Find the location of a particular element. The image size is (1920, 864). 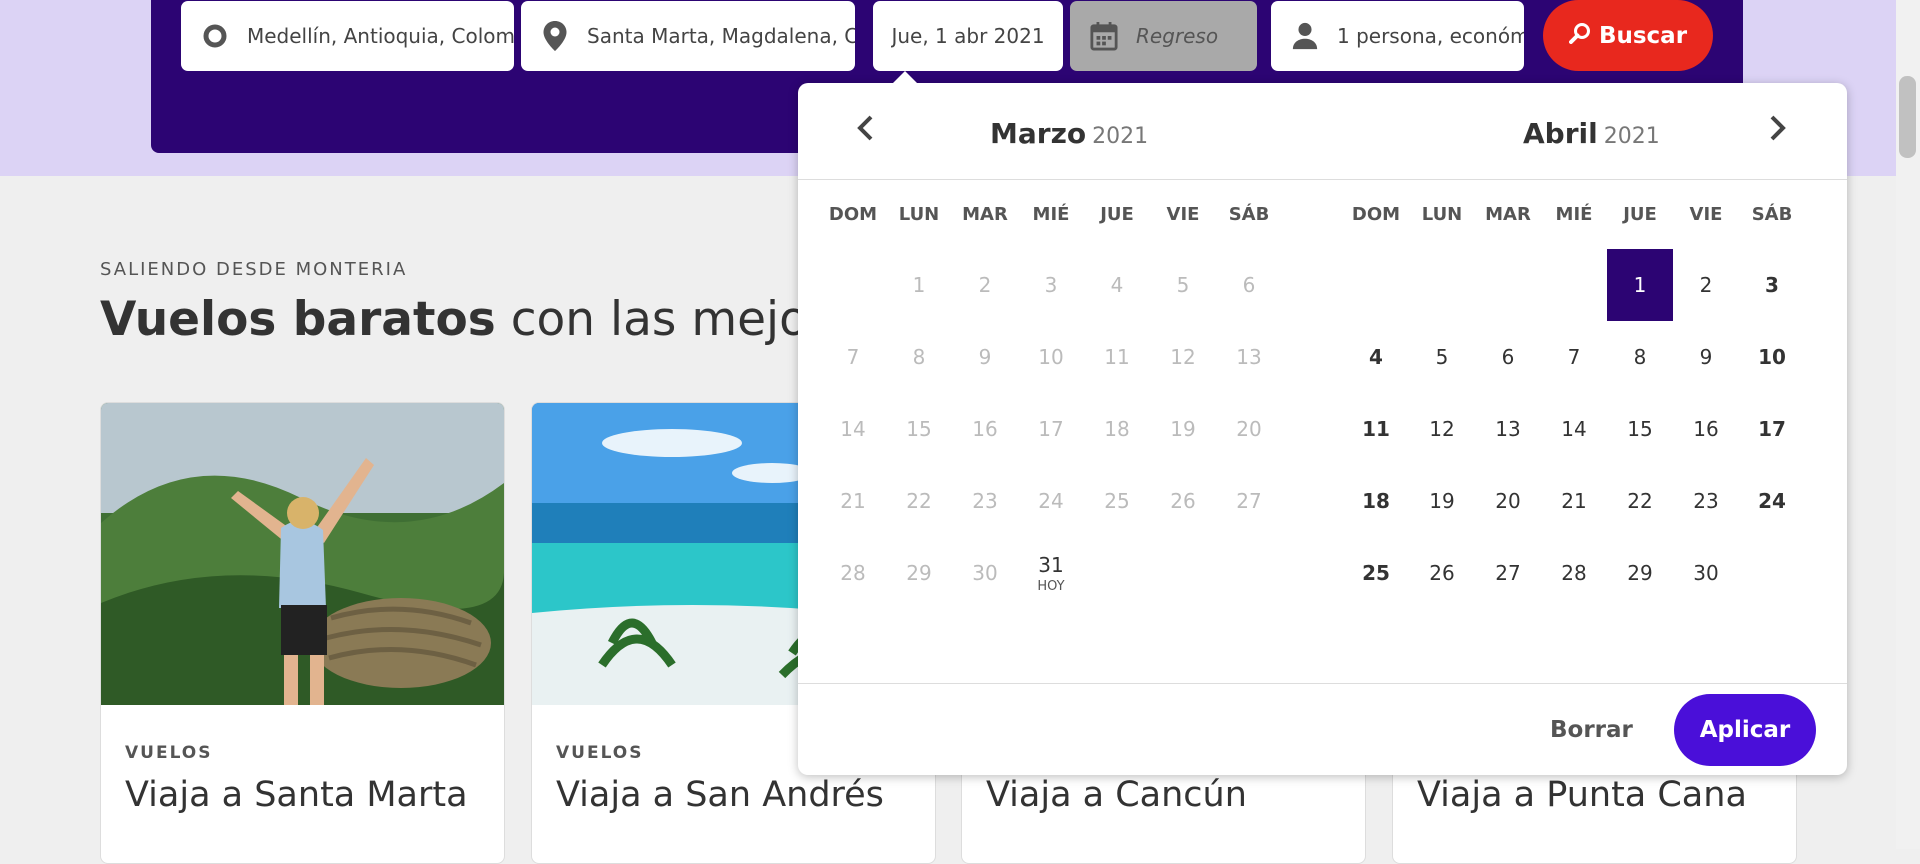

day-cell: 8 is located at coordinates (1640, 357).